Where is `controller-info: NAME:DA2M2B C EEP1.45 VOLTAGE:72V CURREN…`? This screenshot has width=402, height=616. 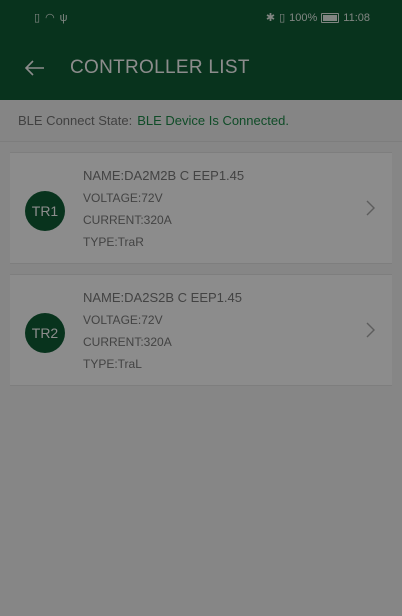
controller-info: NAME:DA2M2B C EEP1.45 VOLTAGE:72V CURREN… is located at coordinates (163, 209).